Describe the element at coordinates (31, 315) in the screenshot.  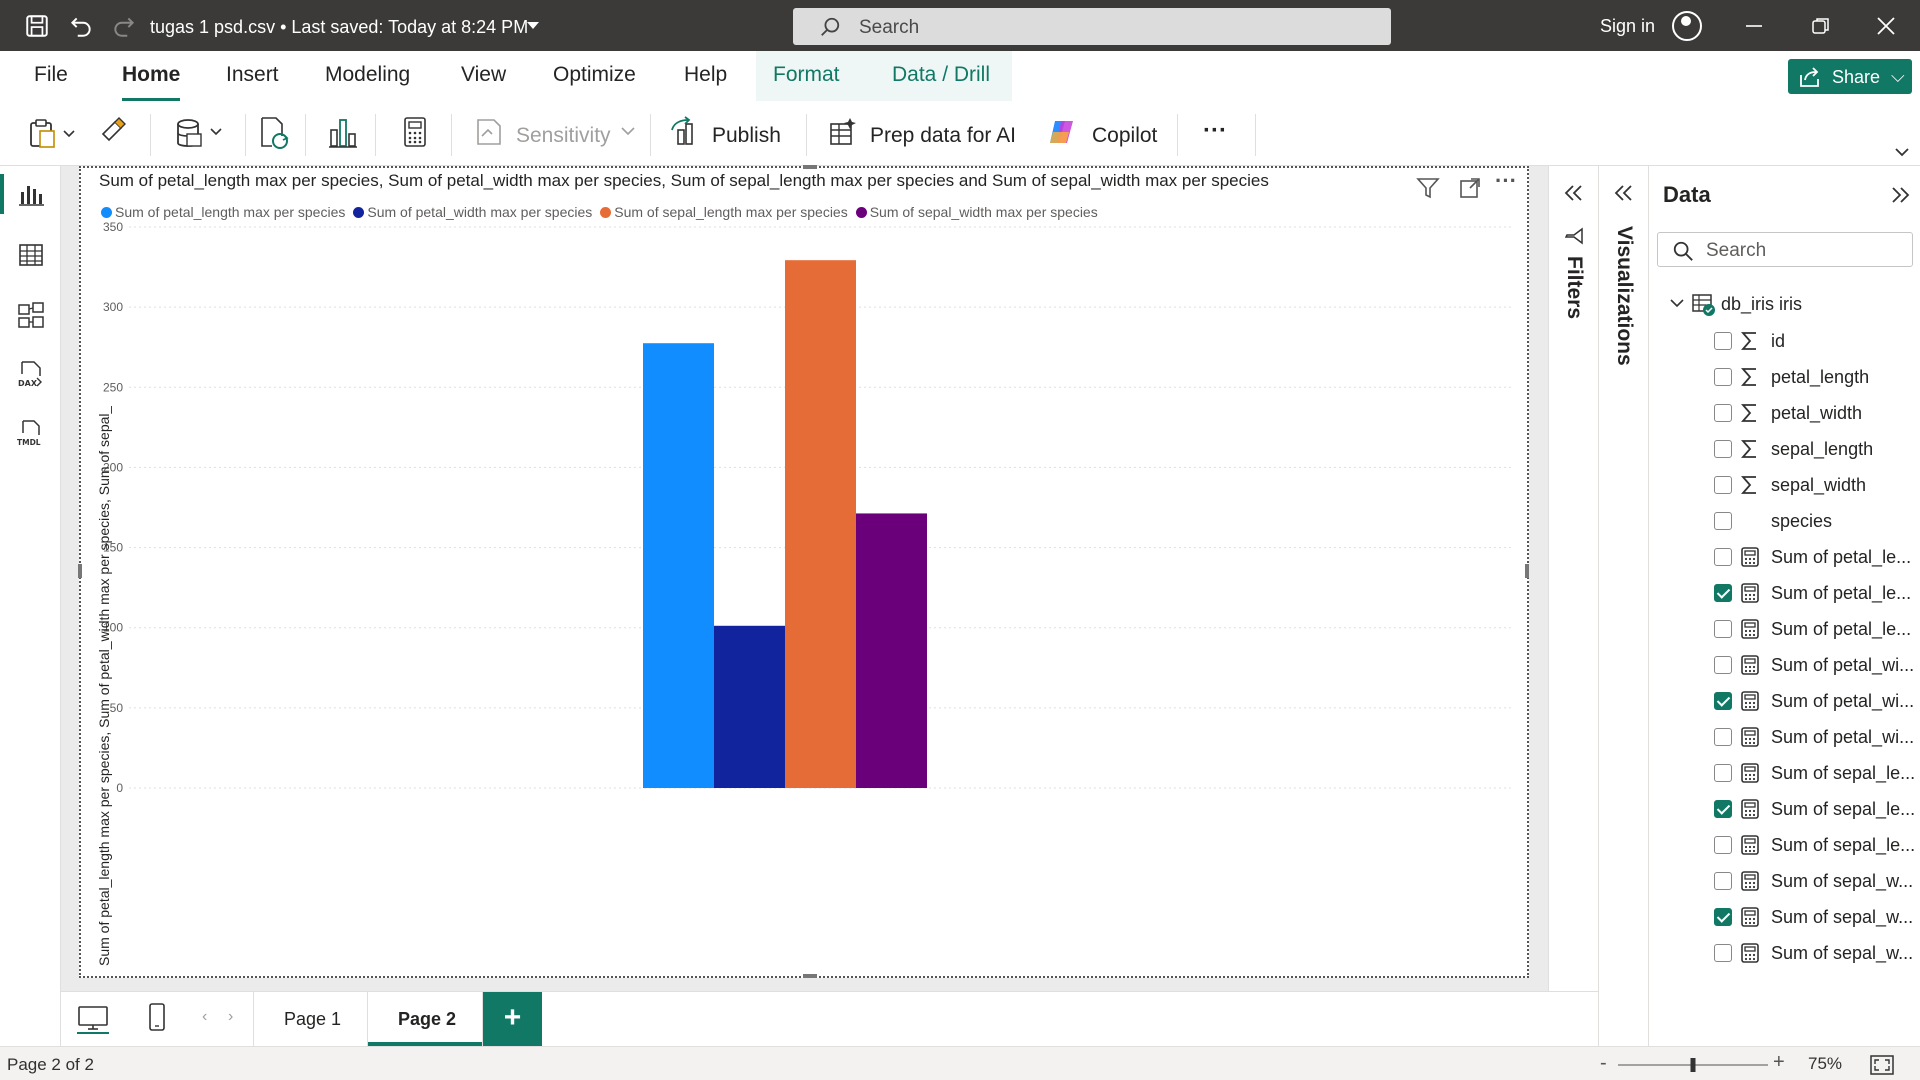
I see `model-view-icon` at that location.